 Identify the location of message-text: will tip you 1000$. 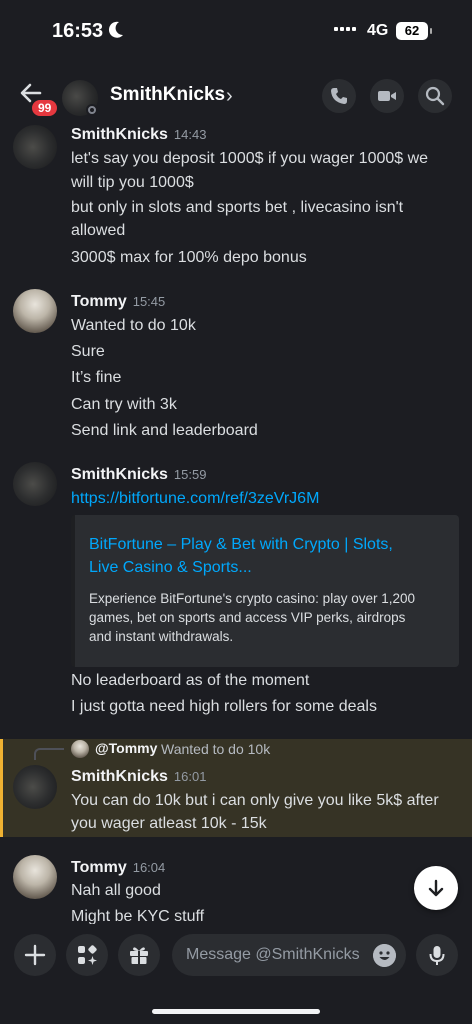
(132, 182).